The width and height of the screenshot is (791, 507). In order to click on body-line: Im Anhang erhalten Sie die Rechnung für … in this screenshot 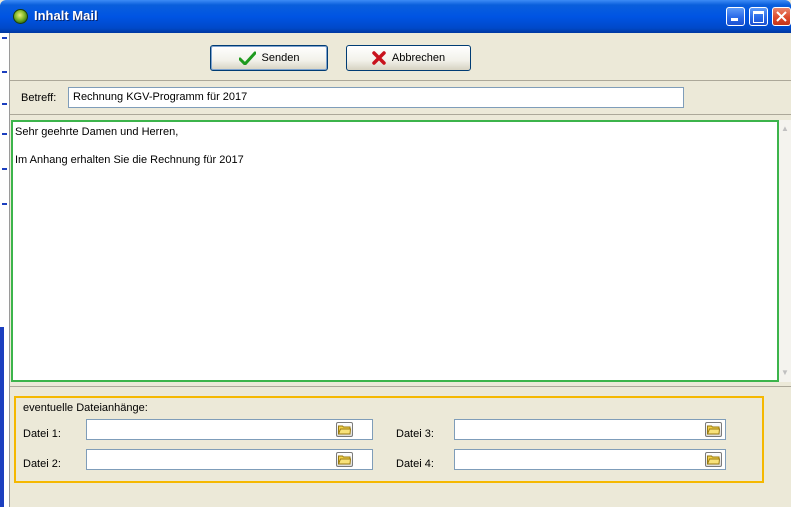, I will do `click(129, 160)`.